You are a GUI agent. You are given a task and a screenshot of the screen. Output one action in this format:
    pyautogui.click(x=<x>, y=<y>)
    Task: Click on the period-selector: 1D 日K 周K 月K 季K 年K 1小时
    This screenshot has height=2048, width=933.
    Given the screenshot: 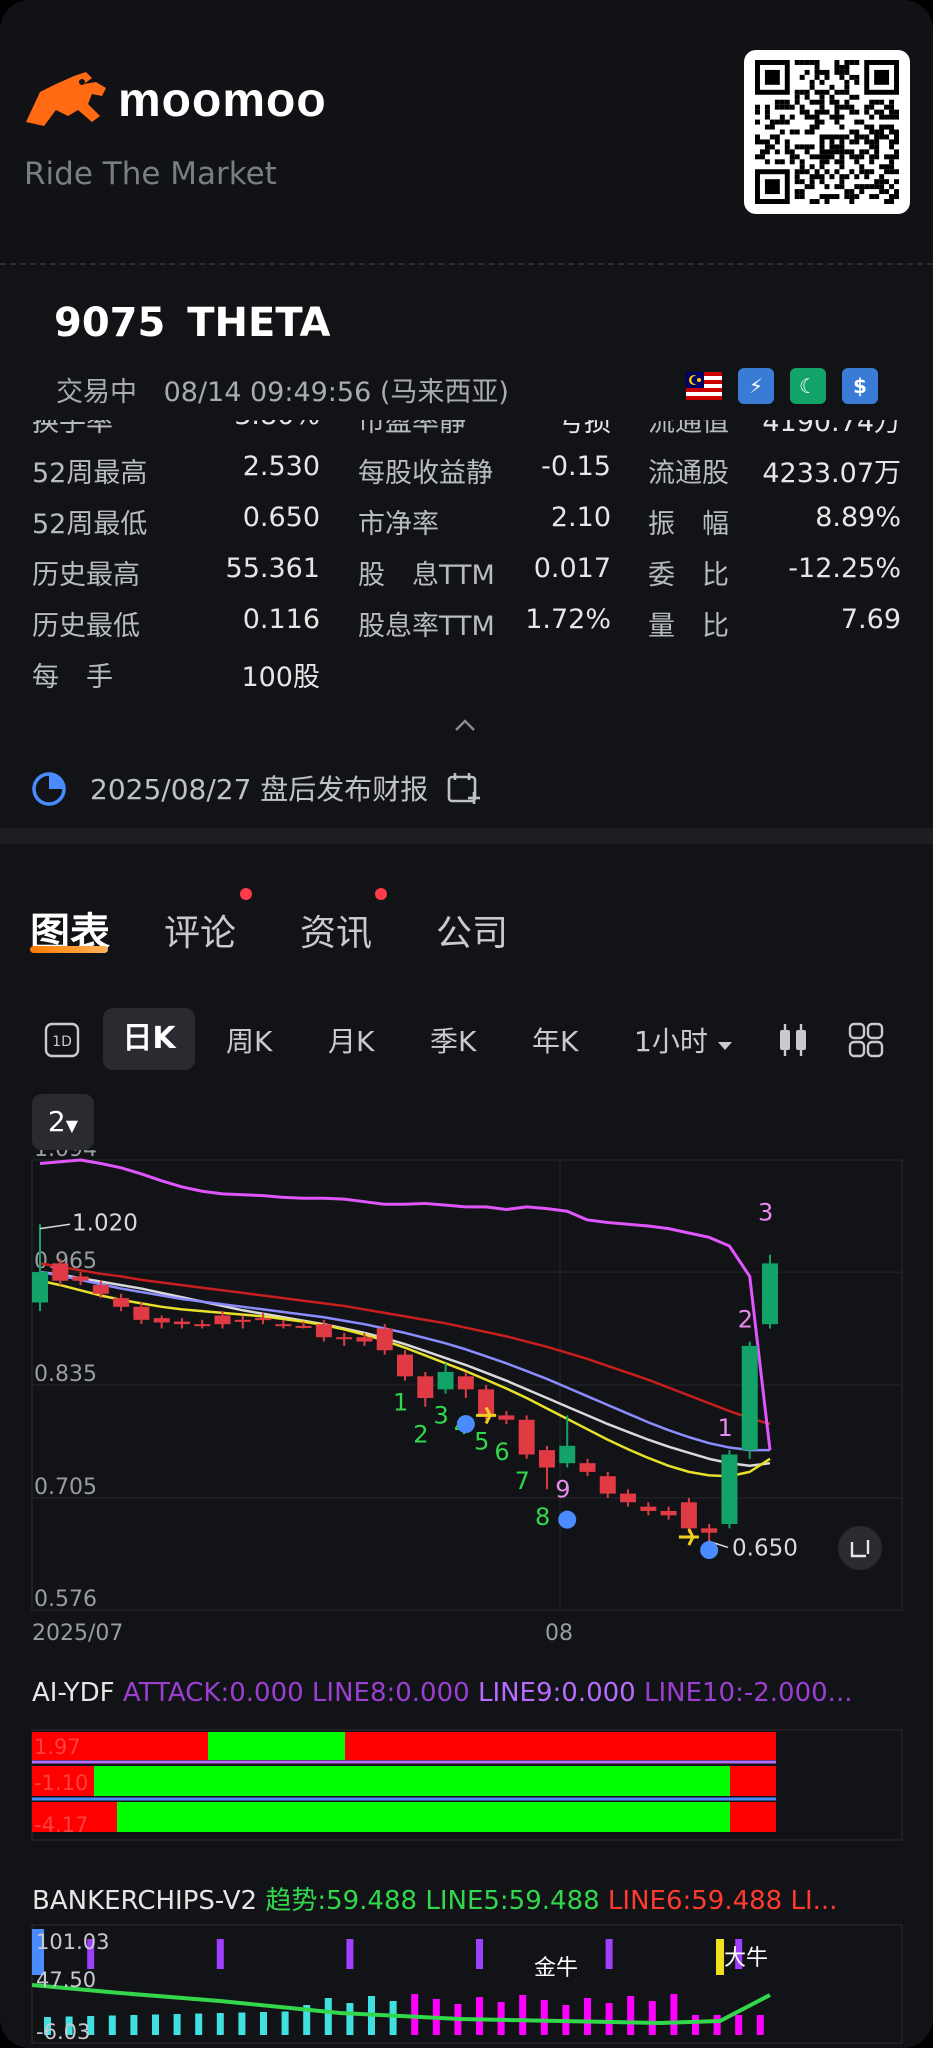 What is the action you would take?
    pyautogui.click(x=466, y=1041)
    